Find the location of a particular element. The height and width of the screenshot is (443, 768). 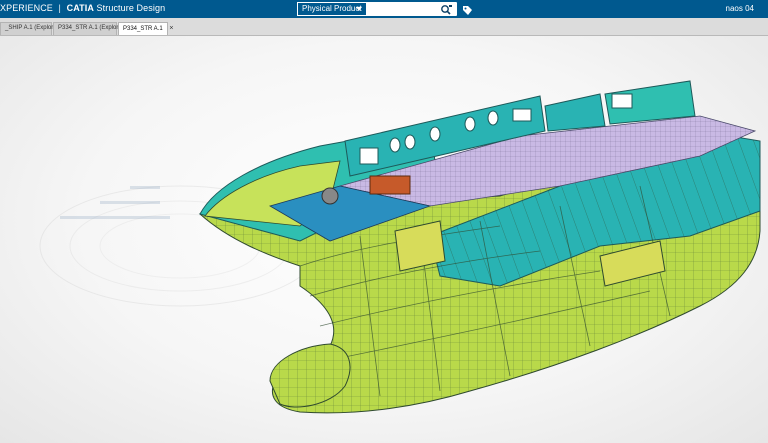

tab-ship-explore: _SHIP A.1 (Explore) is located at coordinates (29, 28).